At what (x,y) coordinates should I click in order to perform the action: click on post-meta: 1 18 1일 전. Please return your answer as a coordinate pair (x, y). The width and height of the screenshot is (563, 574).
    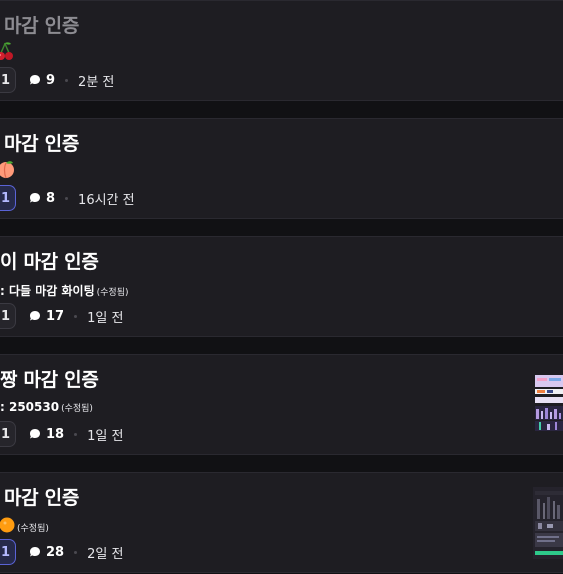
    Looking at the image, I should click on (61, 434).